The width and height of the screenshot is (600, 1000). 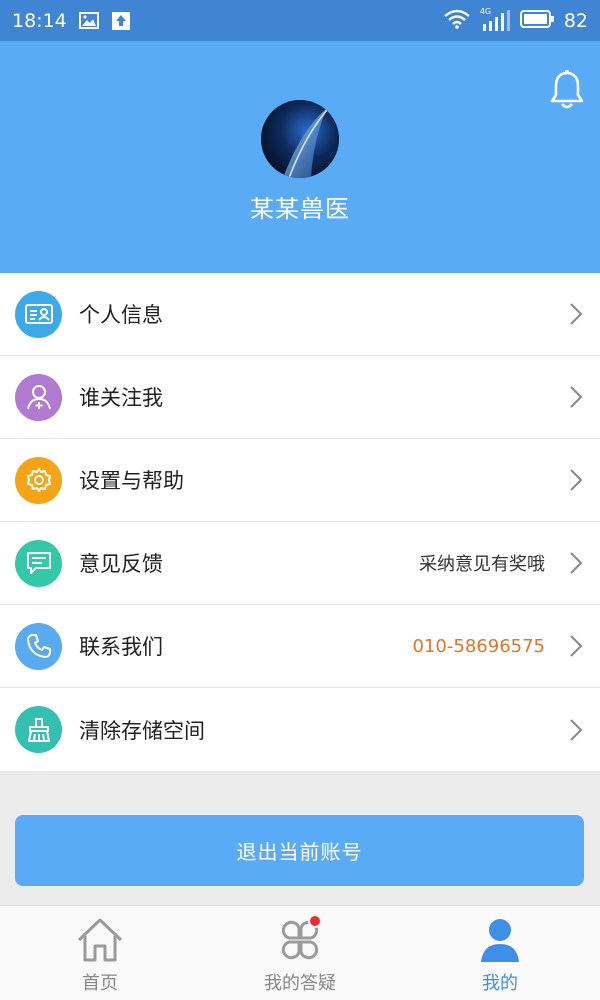 What do you see at coordinates (100, 940) in the screenshot?
I see `home-icon` at bounding box center [100, 940].